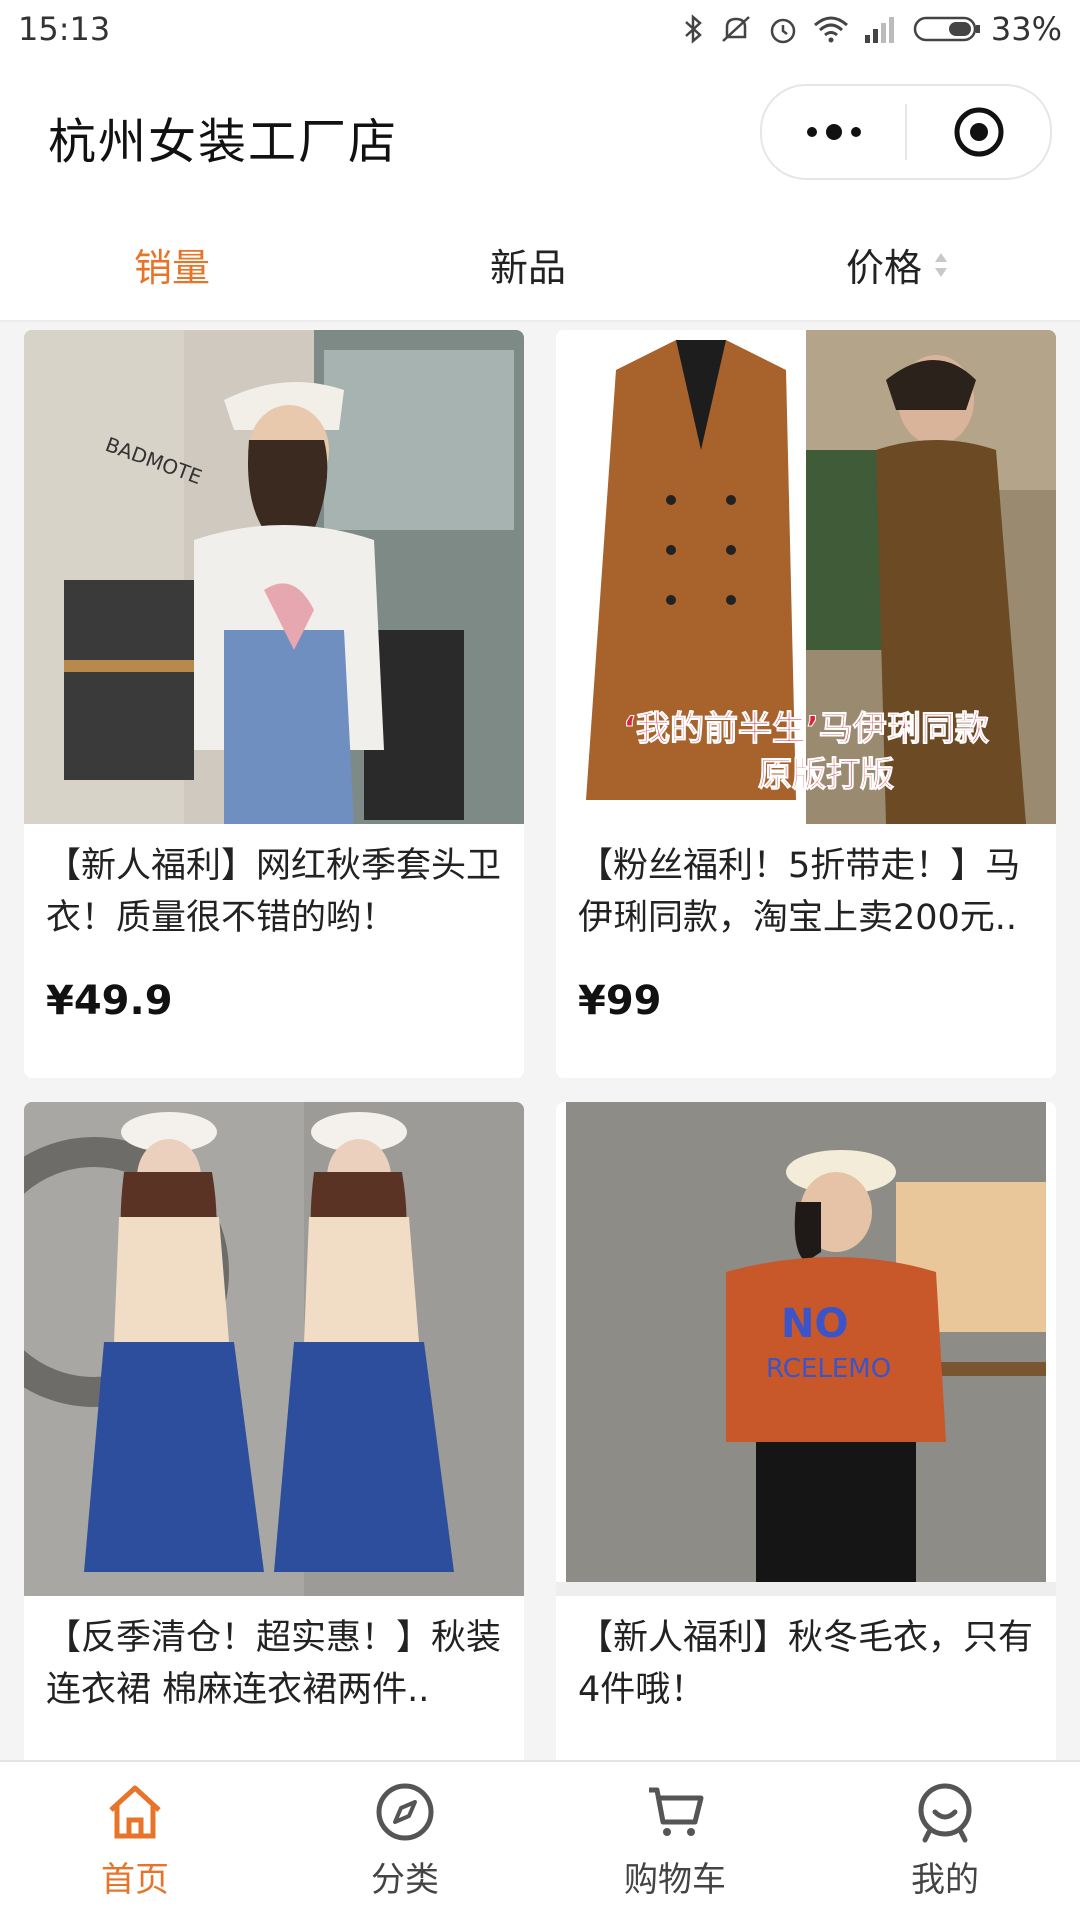  What do you see at coordinates (675, 1840) in the screenshot?
I see `tab-cart: 购物车` at bounding box center [675, 1840].